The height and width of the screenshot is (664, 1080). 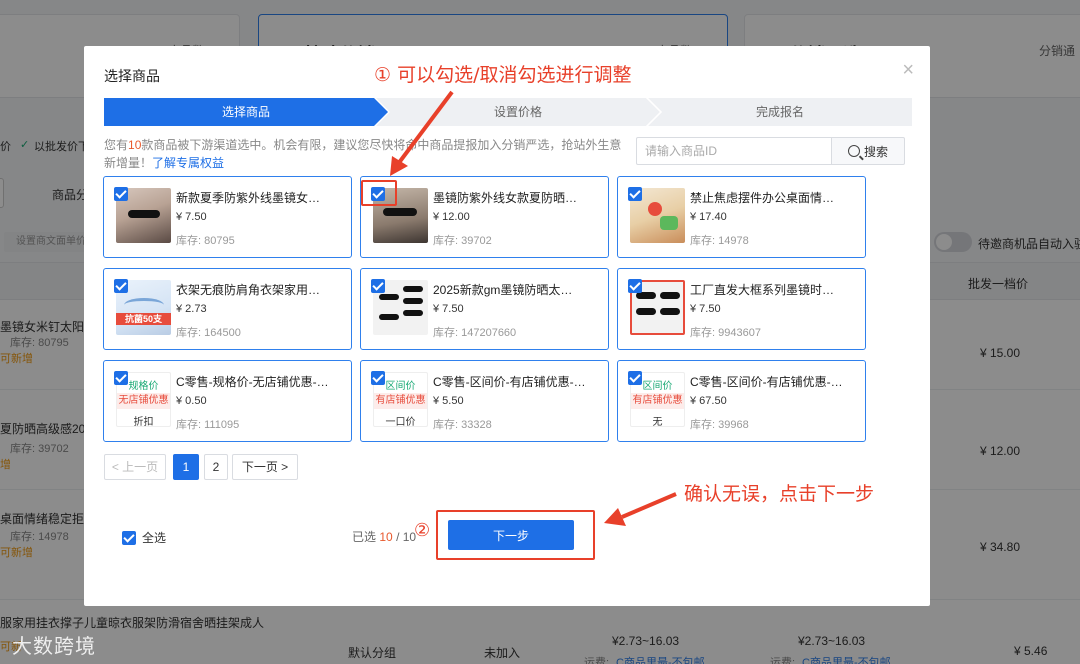 I want to click on arrow-to-next, so click(x=649, y=505).